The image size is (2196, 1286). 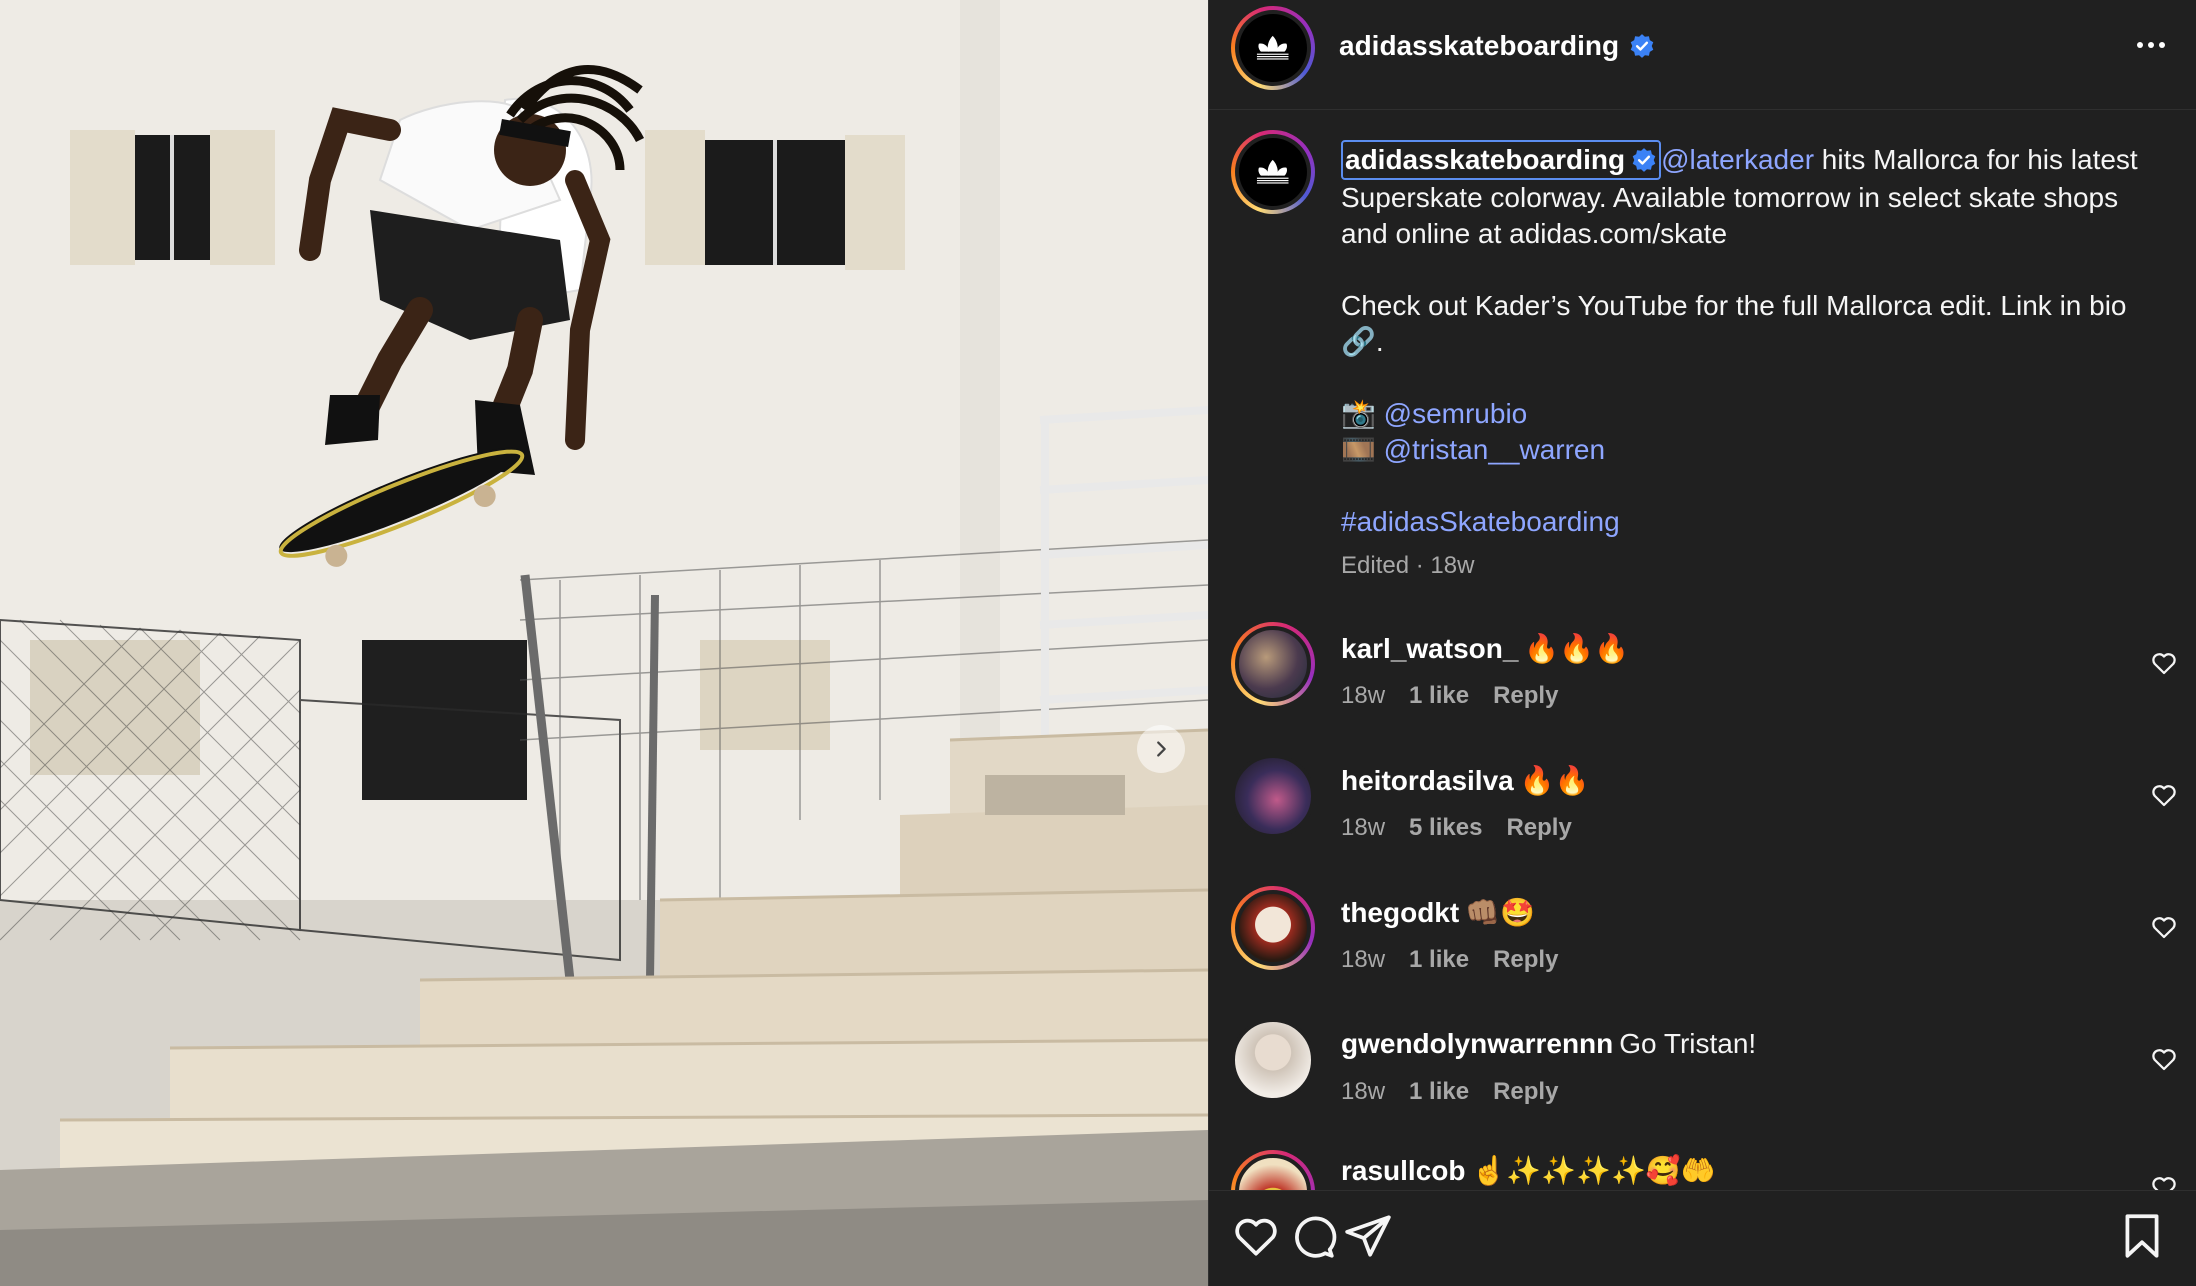 What do you see at coordinates (1702, 55) in the screenshot?
I see `post-header: adidasskateboarding` at bounding box center [1702, 55].